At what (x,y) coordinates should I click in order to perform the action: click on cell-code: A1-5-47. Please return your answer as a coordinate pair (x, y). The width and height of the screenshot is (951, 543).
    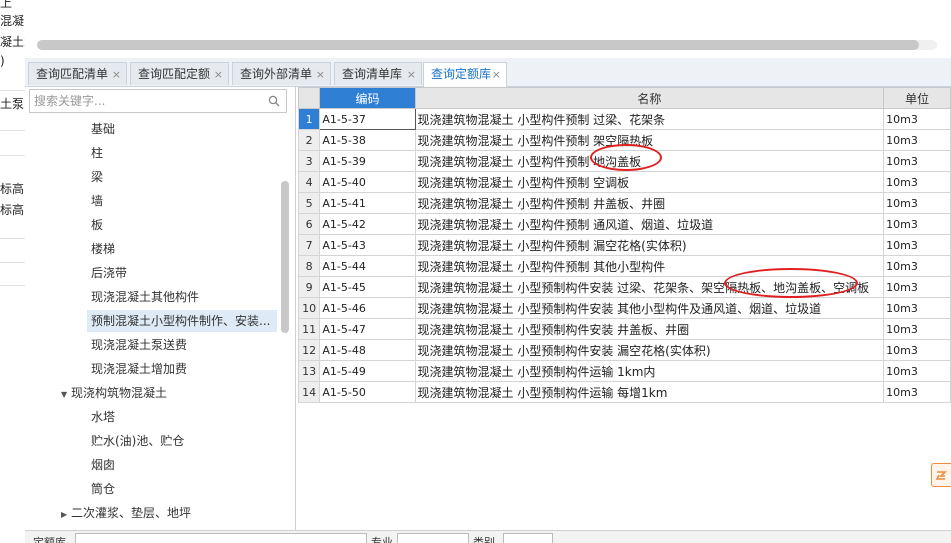
    Looking at the image, I should click on (367, 329).